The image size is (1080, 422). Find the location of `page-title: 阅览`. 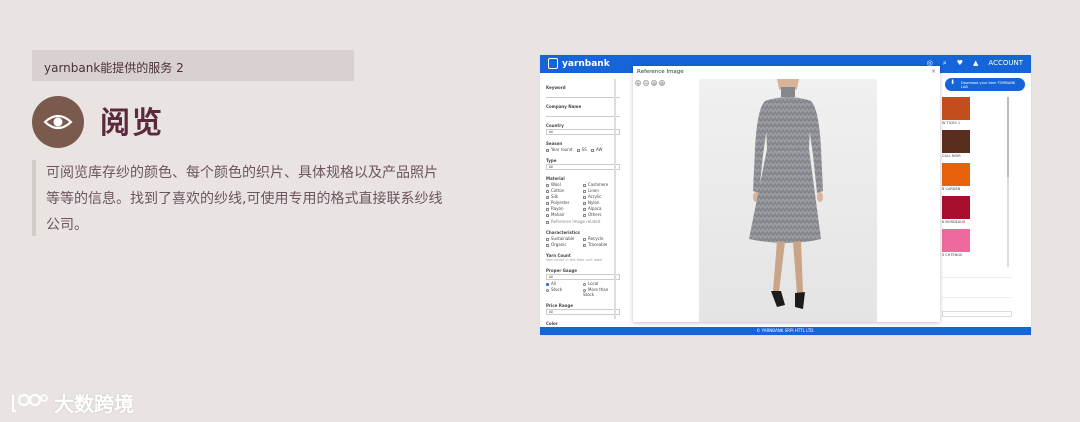

page-title: 阅览 is located at coordinates (132, 123).